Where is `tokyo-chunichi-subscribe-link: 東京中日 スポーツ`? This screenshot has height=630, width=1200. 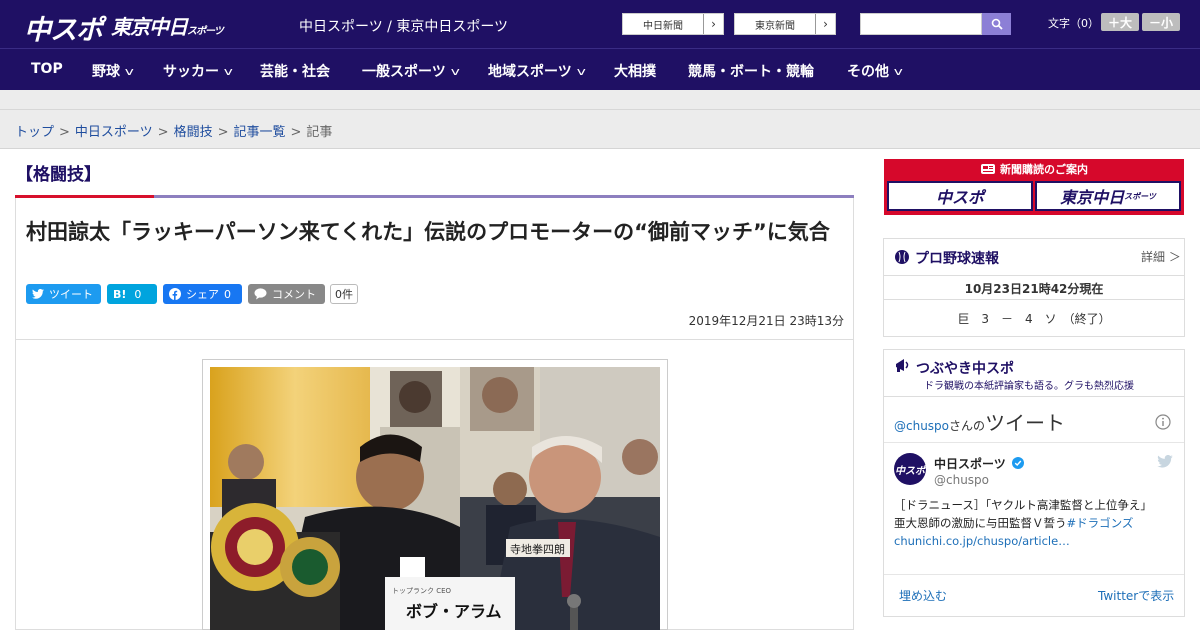 tokyo-chunichi-subscribe-link: 東京中日 スポーツ is located at coordinates (1108, 196).